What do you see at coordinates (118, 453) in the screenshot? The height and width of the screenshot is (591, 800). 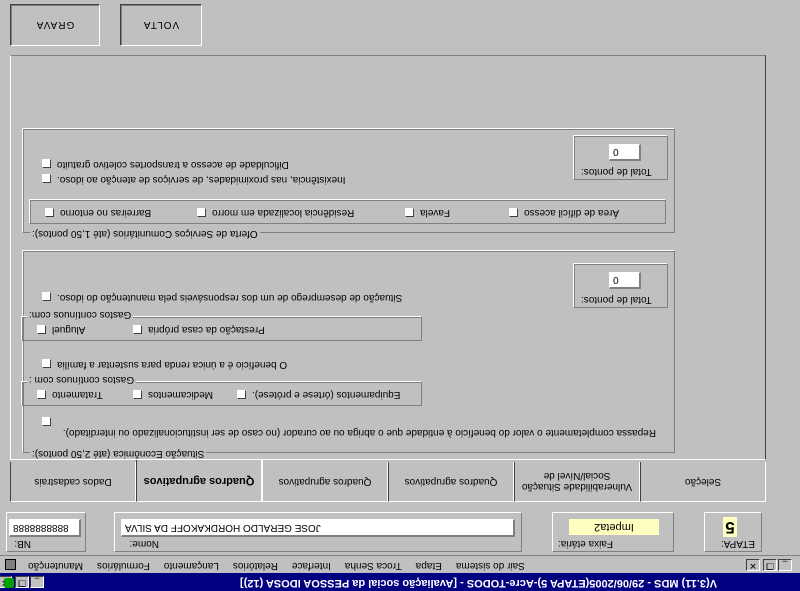 I see `situacao-economica-legend: Situação Econômica (até 2,50 pontos):` at bounding box center [118, 453].